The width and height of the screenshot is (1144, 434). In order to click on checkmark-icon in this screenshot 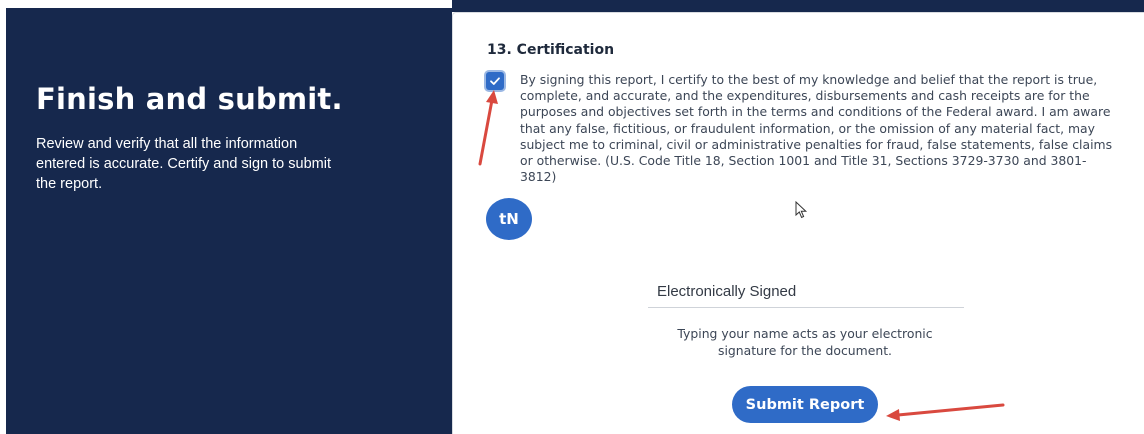, I will do `click(495, 81)`.